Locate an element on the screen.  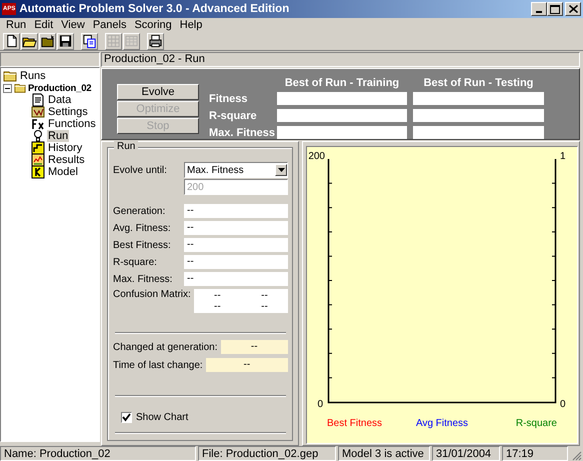
menu-item: View is located at coordinates (73, 25).